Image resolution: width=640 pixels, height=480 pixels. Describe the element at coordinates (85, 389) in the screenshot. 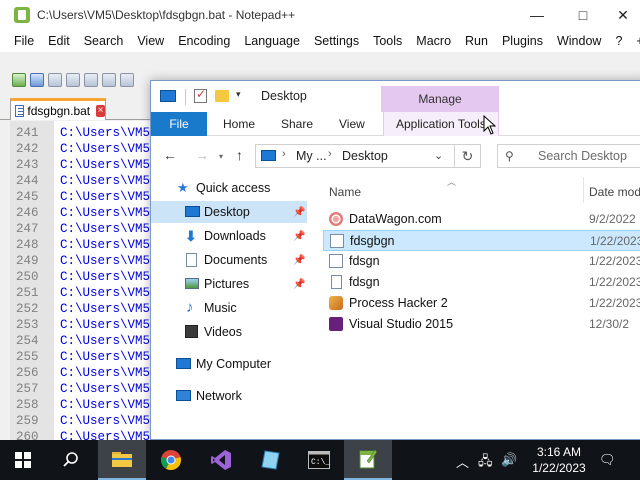

I see `code-line: 257 C:\Users\VM5` at that location.